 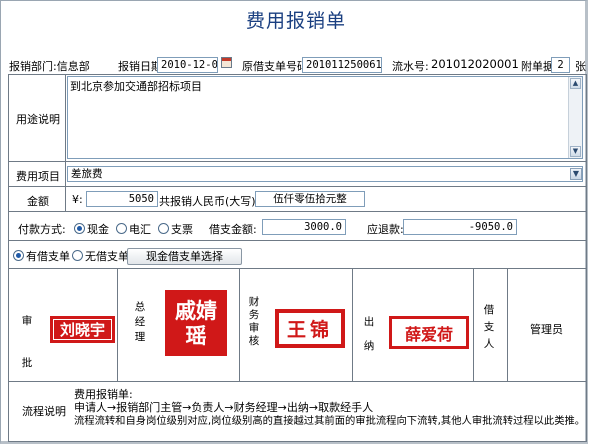 I want to click on serial-value: 201012020001, so click(x=475, y=64).